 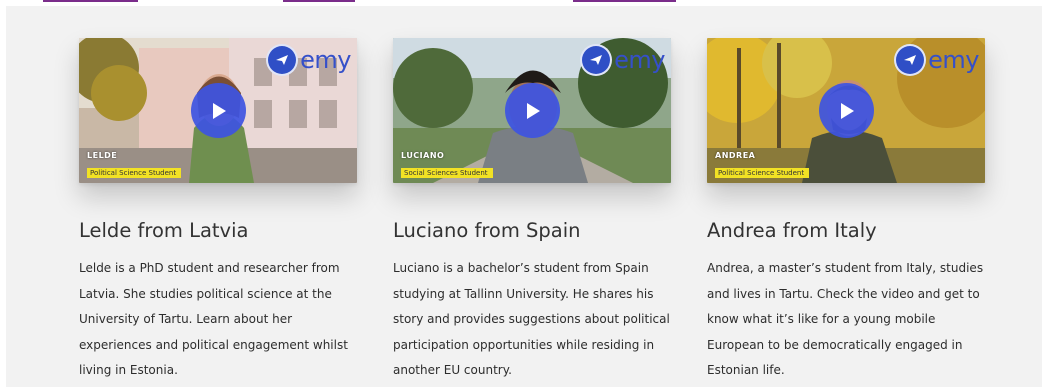 What do you see at coordinates (164, 230) in the screenshot?
I see `card-title: Lelde from Latvia` at bounding box center [164, 230].